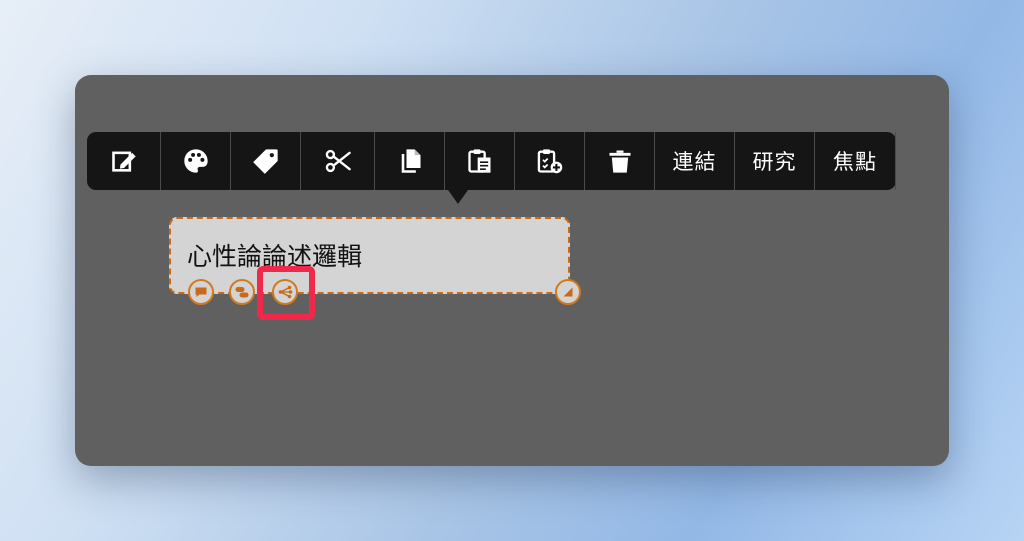  I want to click on comment-icon, so click(201, 292).